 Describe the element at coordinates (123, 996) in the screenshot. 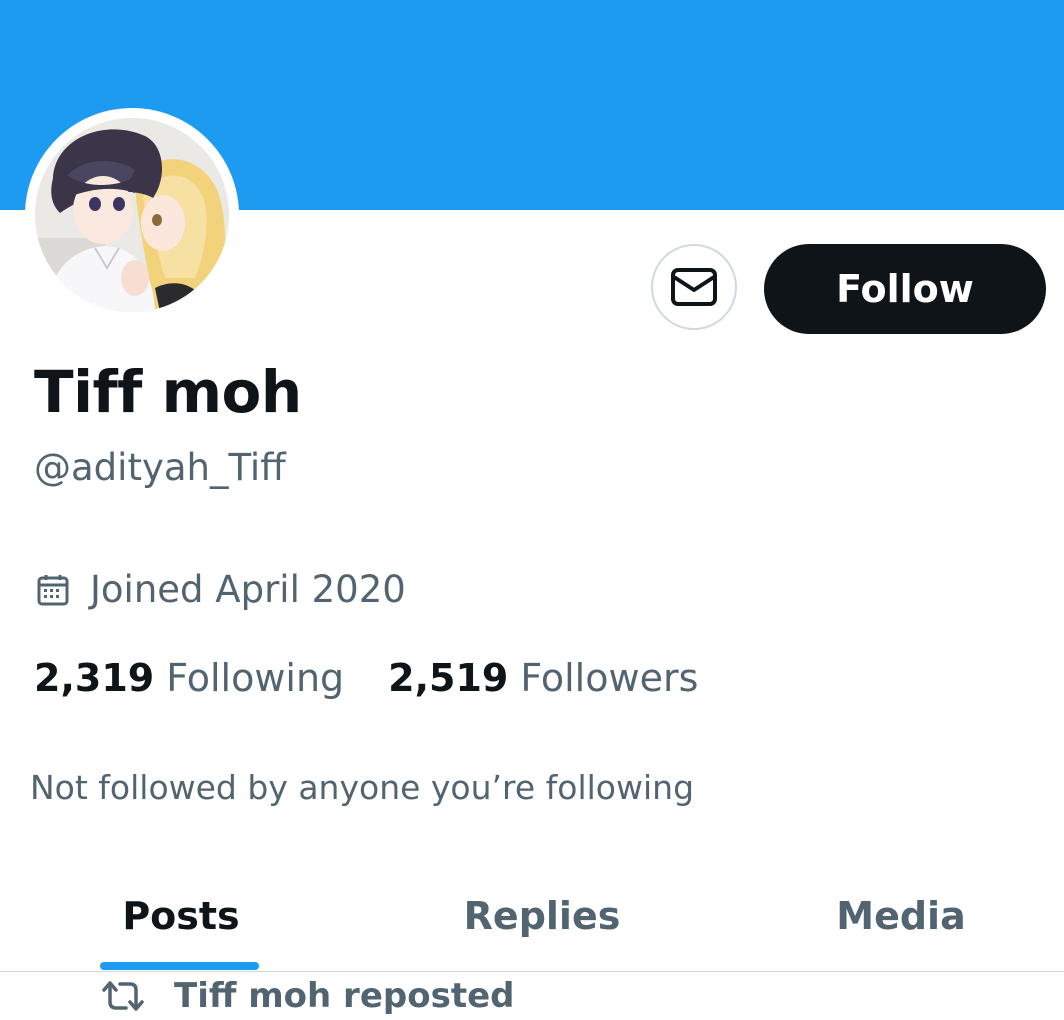

I see `repost-icon` at that location.